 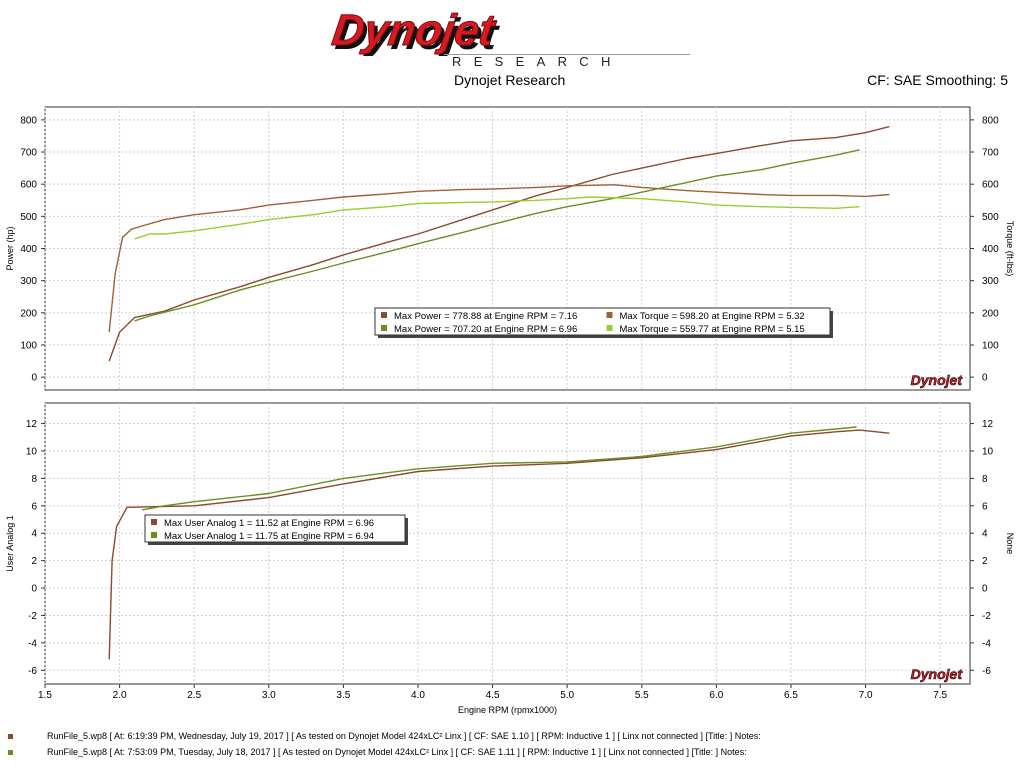 I want to click on y-tick-label-left-1-5: 4, so click(x=34, y=534).